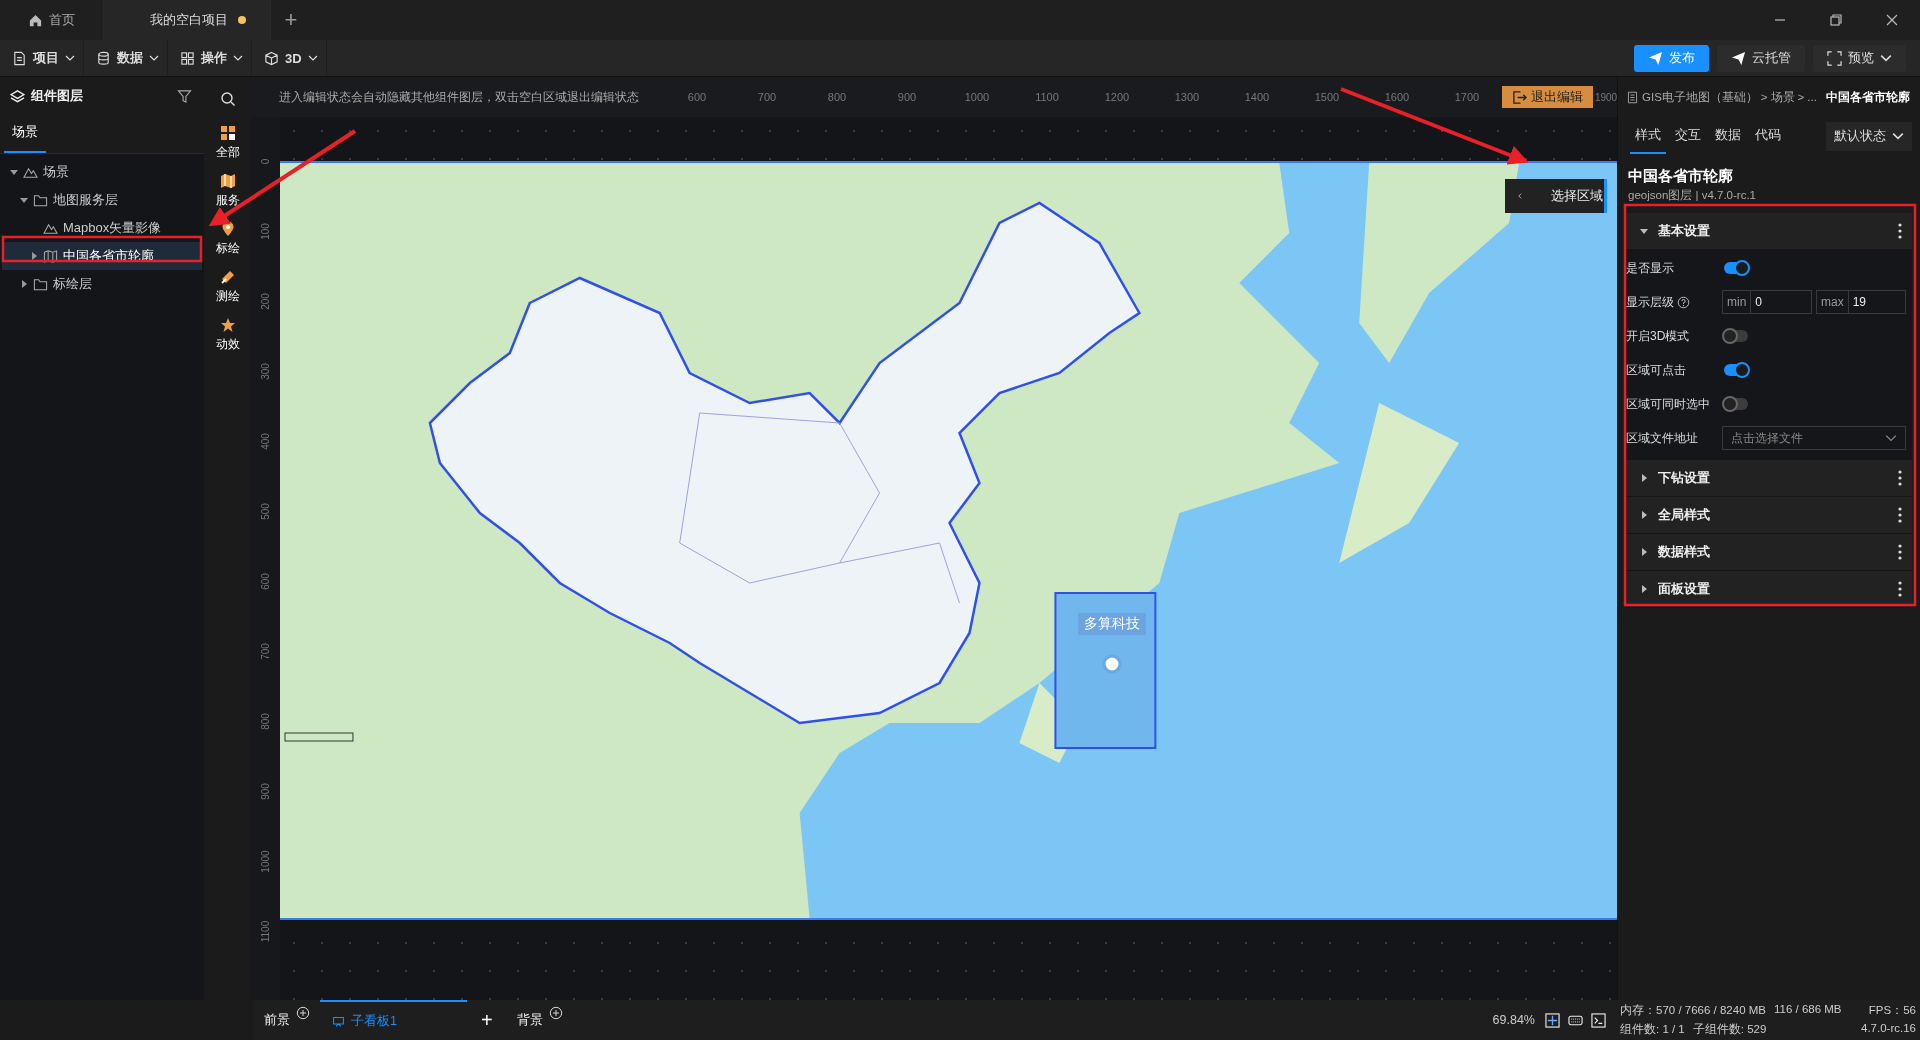 The height and width of the screenshot is (1040, 1920). I want to click on background-label: 背景, so click(529, 1020).